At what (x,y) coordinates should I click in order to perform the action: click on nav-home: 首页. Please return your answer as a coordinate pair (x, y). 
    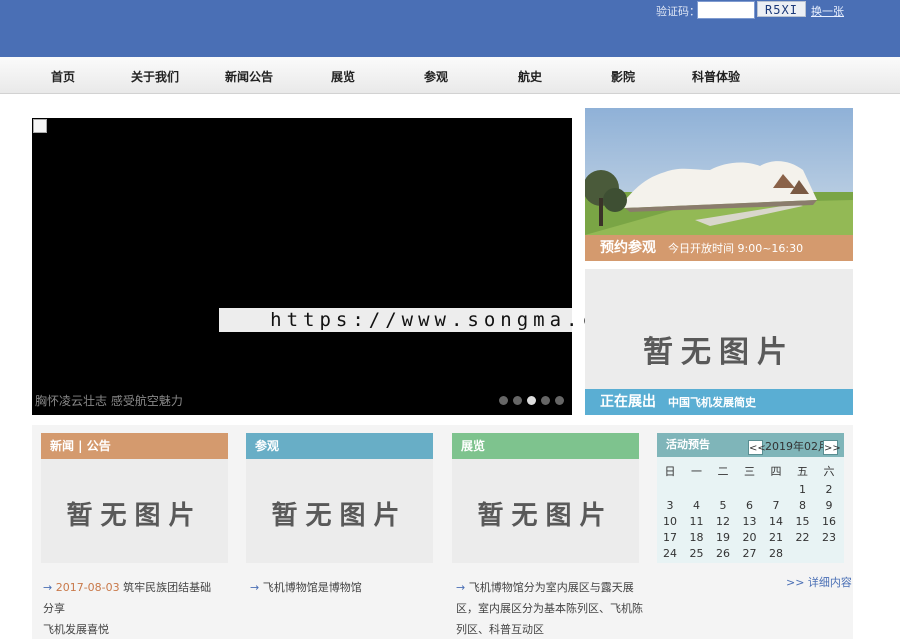
    Looking at the image, I should click on (63, 75).